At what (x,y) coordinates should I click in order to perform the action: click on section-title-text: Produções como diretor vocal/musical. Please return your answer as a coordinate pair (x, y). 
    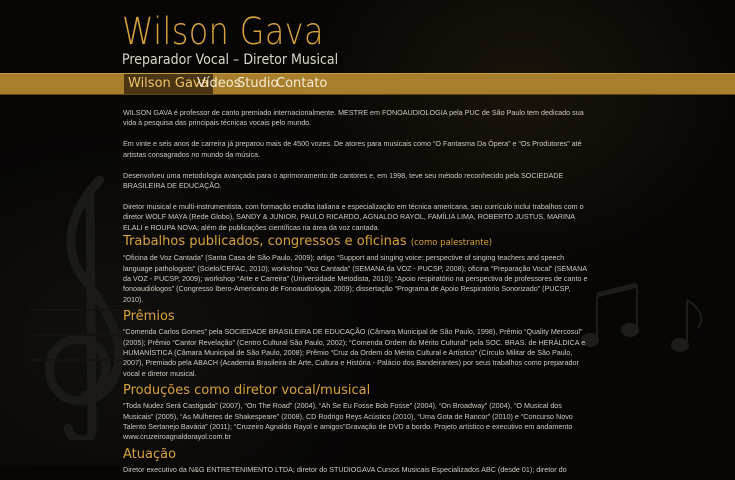
    Looking at the image, I should click on (247, 391).